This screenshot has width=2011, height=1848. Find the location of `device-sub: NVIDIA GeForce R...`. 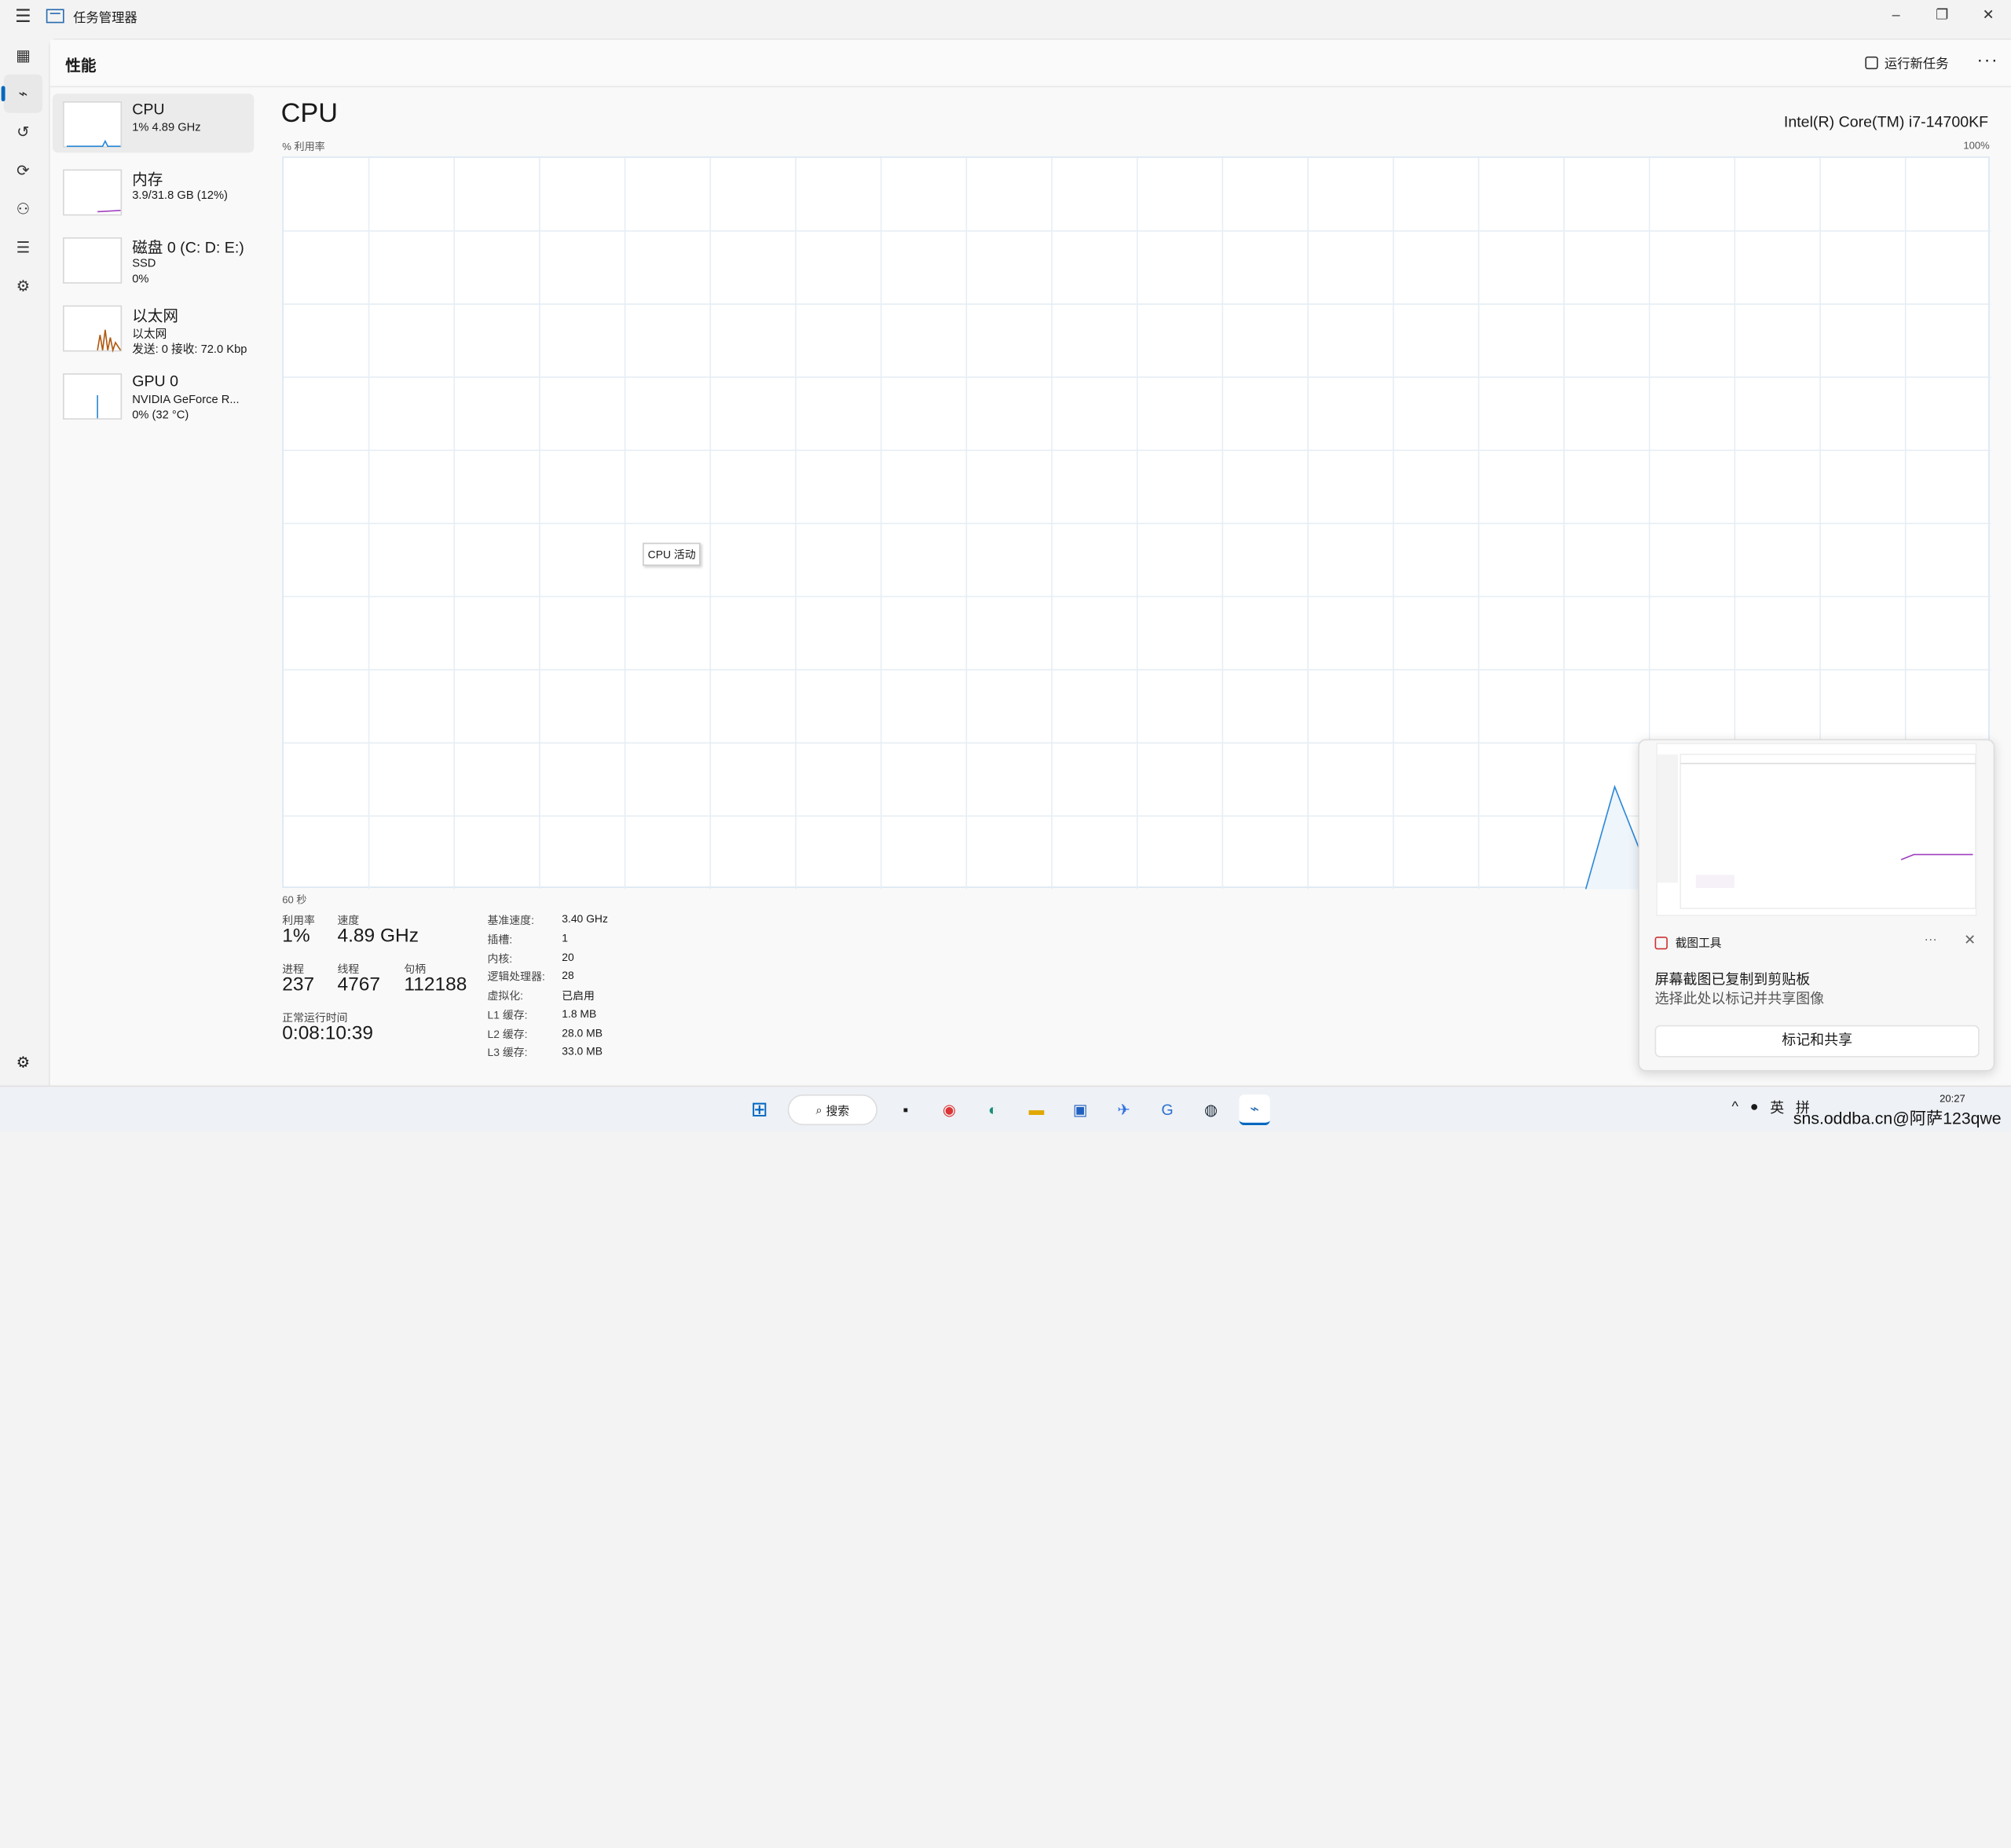

device-sub: NVIDIA GeForce R... is located at coordinates (186, 399).